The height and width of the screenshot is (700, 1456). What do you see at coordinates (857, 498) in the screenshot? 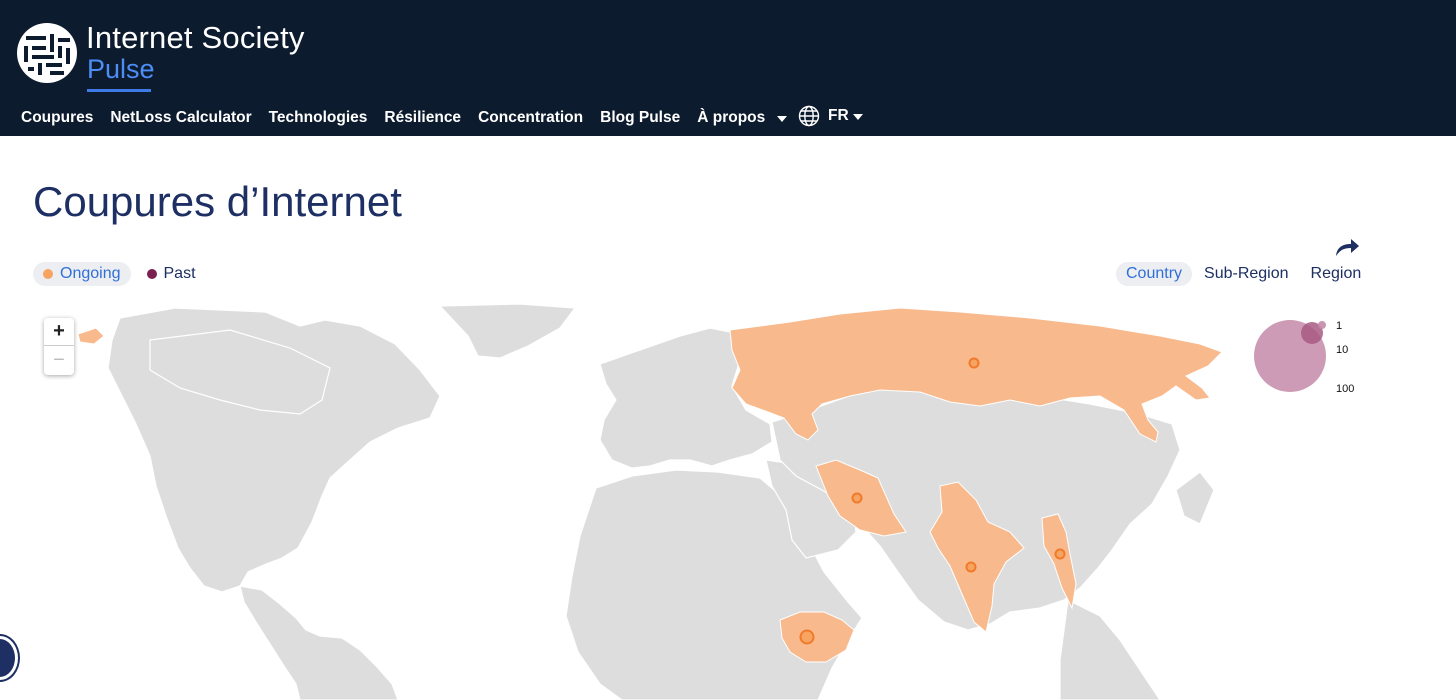
I see `marker-iran` at bounding box center [857, 498].